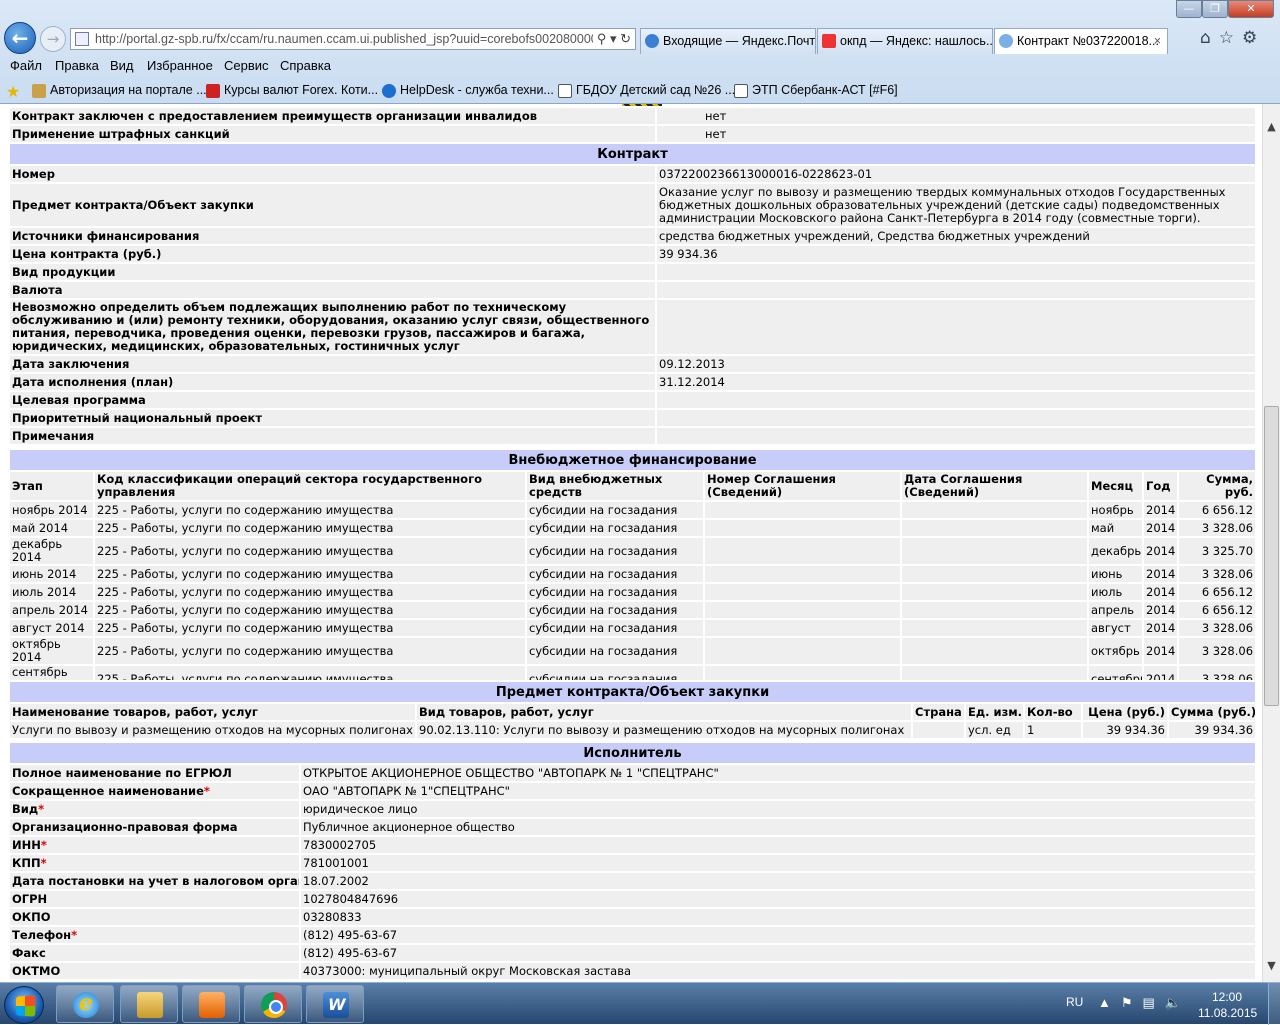 The width and height of the screenshot is (1280, 1025). Describe the element at coordinates (632, 935) in the screenshot. I see `table-row: Телефон* (812) 495-63-67` at that location.